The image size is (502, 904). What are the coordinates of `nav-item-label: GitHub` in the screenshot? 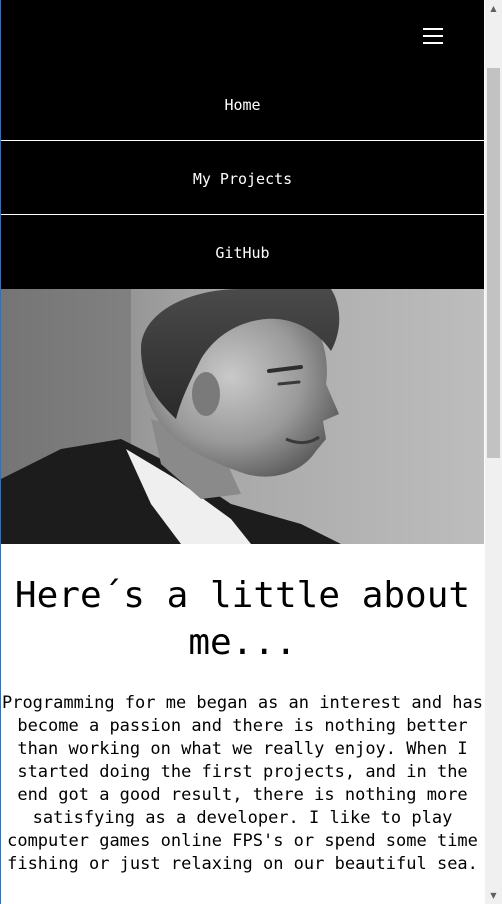 It's located at (242, 252).